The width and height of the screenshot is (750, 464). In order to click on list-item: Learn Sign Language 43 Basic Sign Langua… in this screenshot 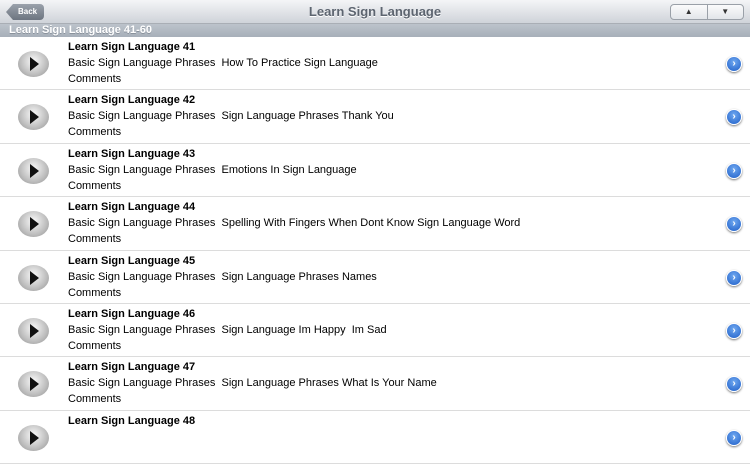, I will do `click(375, 171)`.